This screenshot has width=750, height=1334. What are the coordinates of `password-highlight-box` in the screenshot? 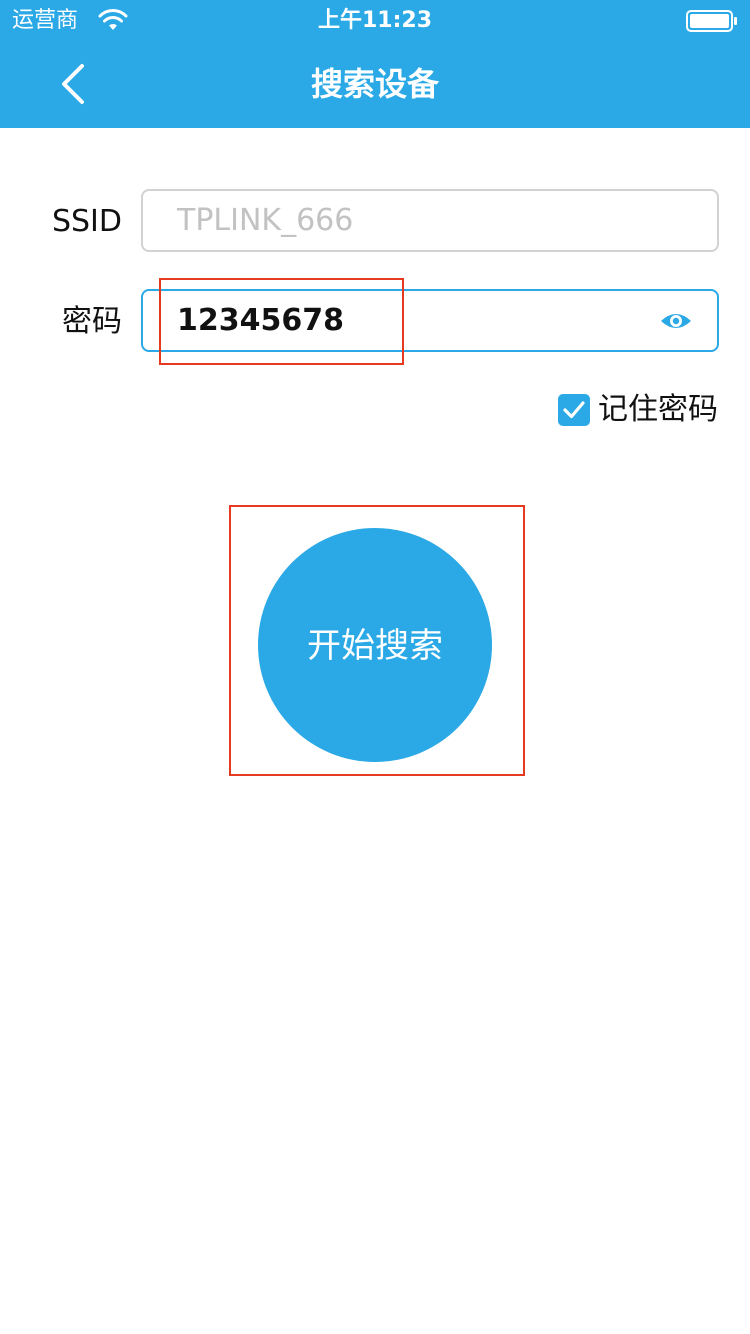 It's located at (281, 321).